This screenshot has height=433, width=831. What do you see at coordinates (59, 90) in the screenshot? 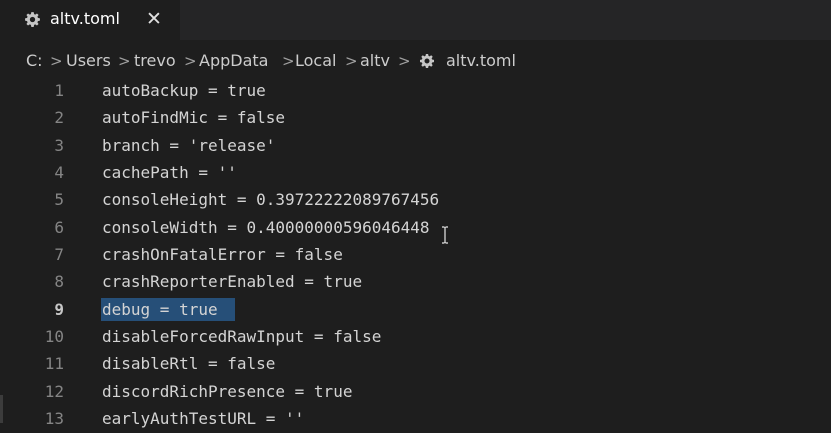
I see `line-number: 1` at bounding box center [59, 90].